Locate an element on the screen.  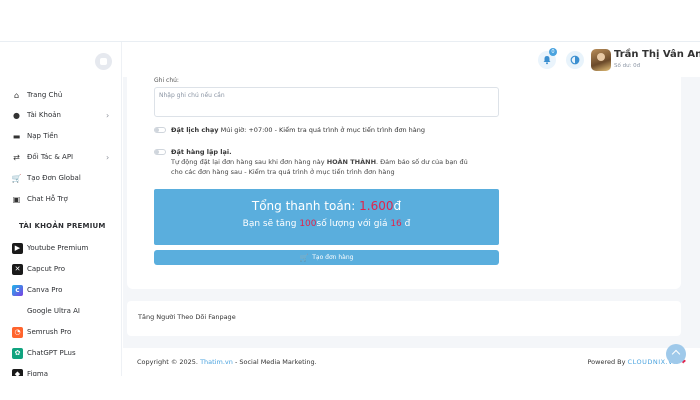
sidebar-item-global-order: 🛒 Tạo Đơn Global is located at coordinates (60, 178).